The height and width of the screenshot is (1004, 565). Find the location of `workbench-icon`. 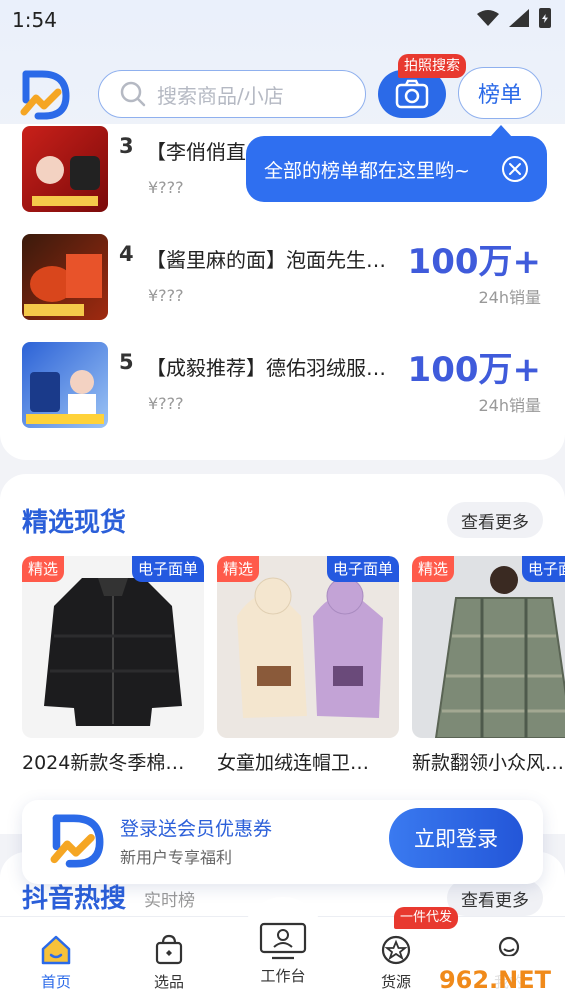

workbench-icon is located at coordinates (283, 941).